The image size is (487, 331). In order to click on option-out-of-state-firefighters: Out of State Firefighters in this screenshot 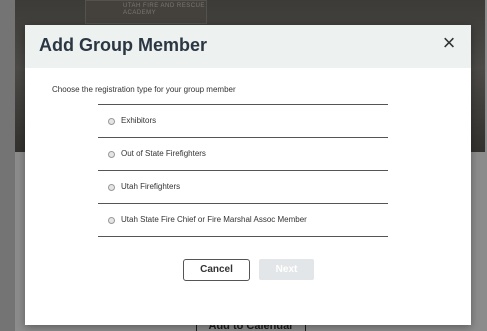, I will do `click(243, 153)`.